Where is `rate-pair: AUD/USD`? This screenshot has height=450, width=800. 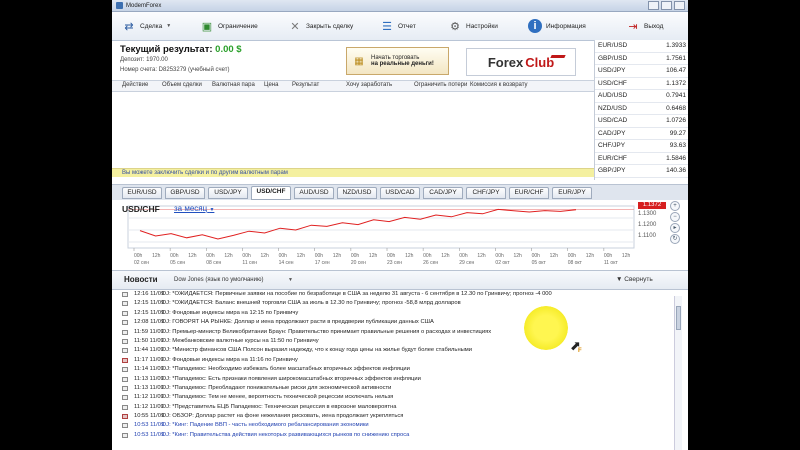
rate-pair: AUD/USD is located at coordinates (622, 96).